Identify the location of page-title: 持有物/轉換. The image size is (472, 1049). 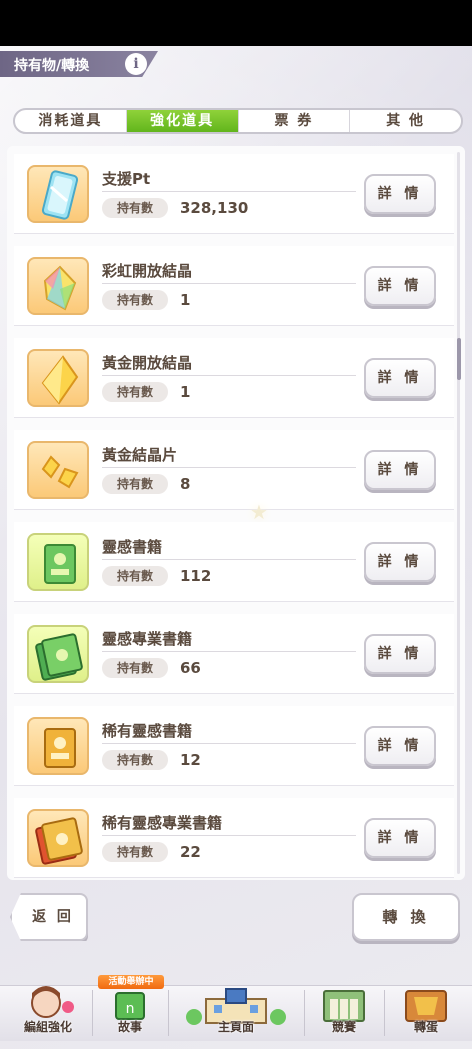
(52, 66).